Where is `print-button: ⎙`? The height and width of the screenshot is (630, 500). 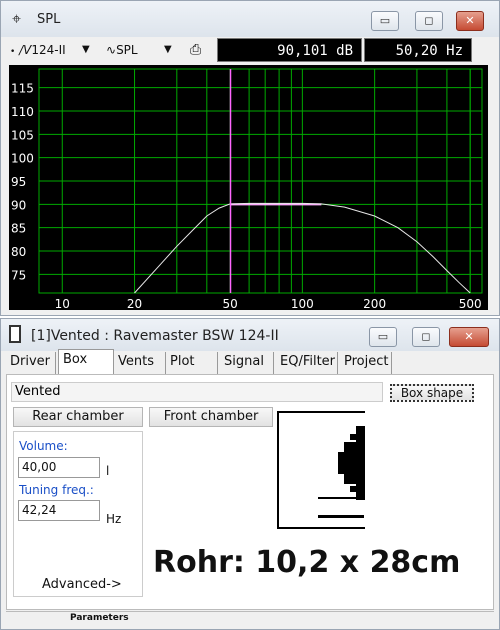 print-button: ⎙ is located at coordinates (203, 50).